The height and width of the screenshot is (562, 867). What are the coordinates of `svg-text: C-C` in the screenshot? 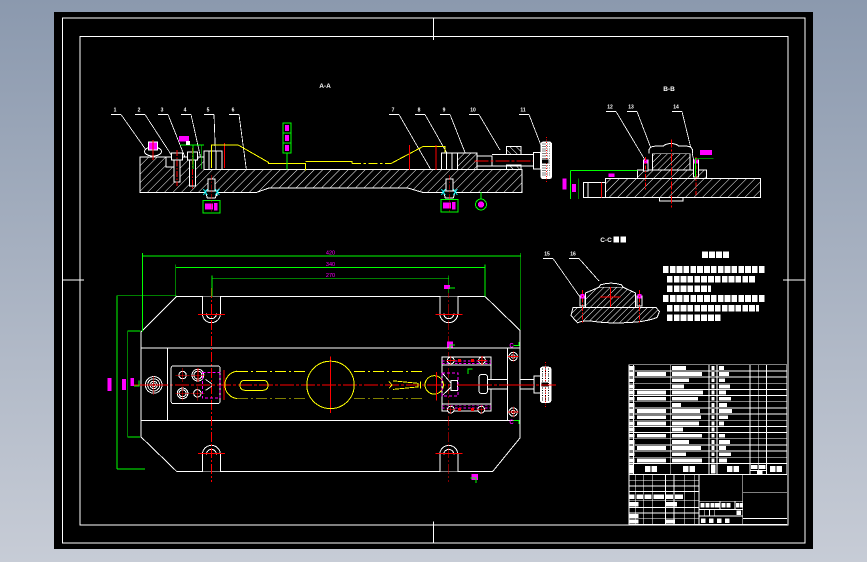 It's located at (606, 240).